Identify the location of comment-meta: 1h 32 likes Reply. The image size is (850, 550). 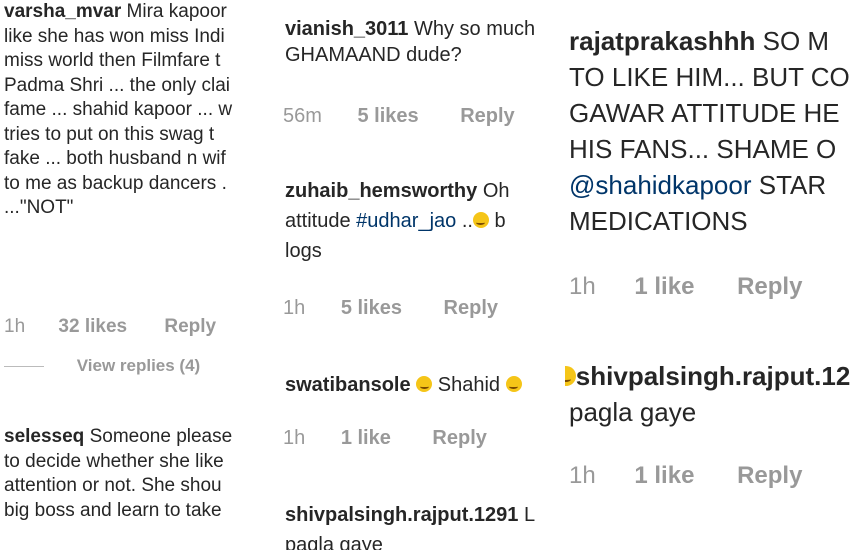
(110, 327).